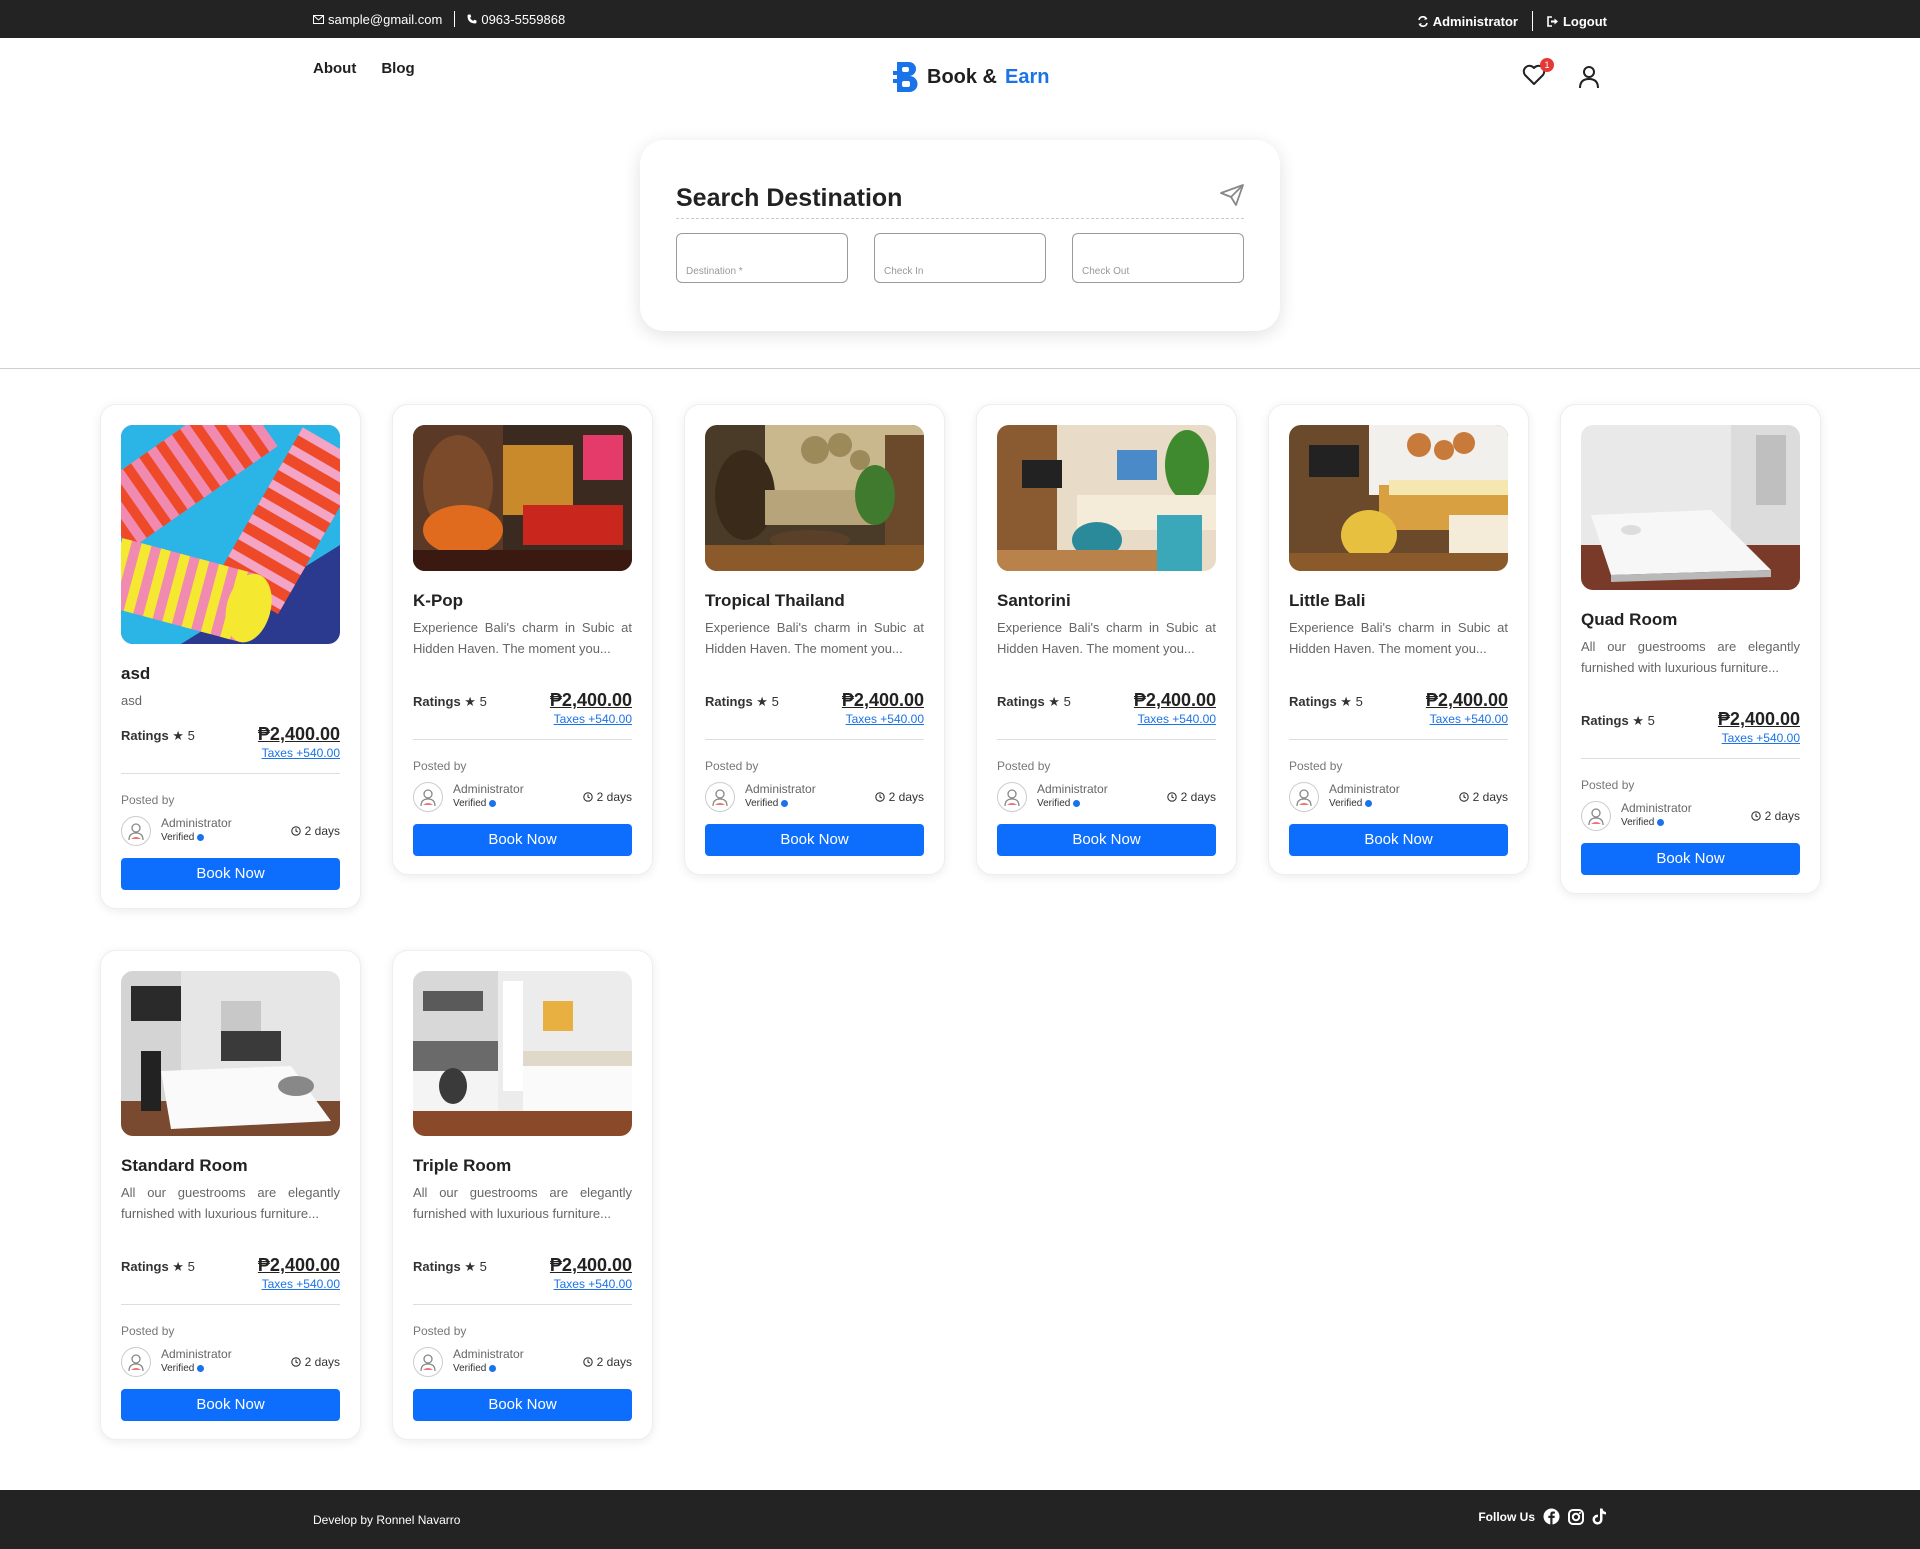 The image size is (1920, 1549). What do you see at coordinates (462, 1166) in the screenshot?
I see `listing-title: Triple Room` at bounding box center [462, 1166].